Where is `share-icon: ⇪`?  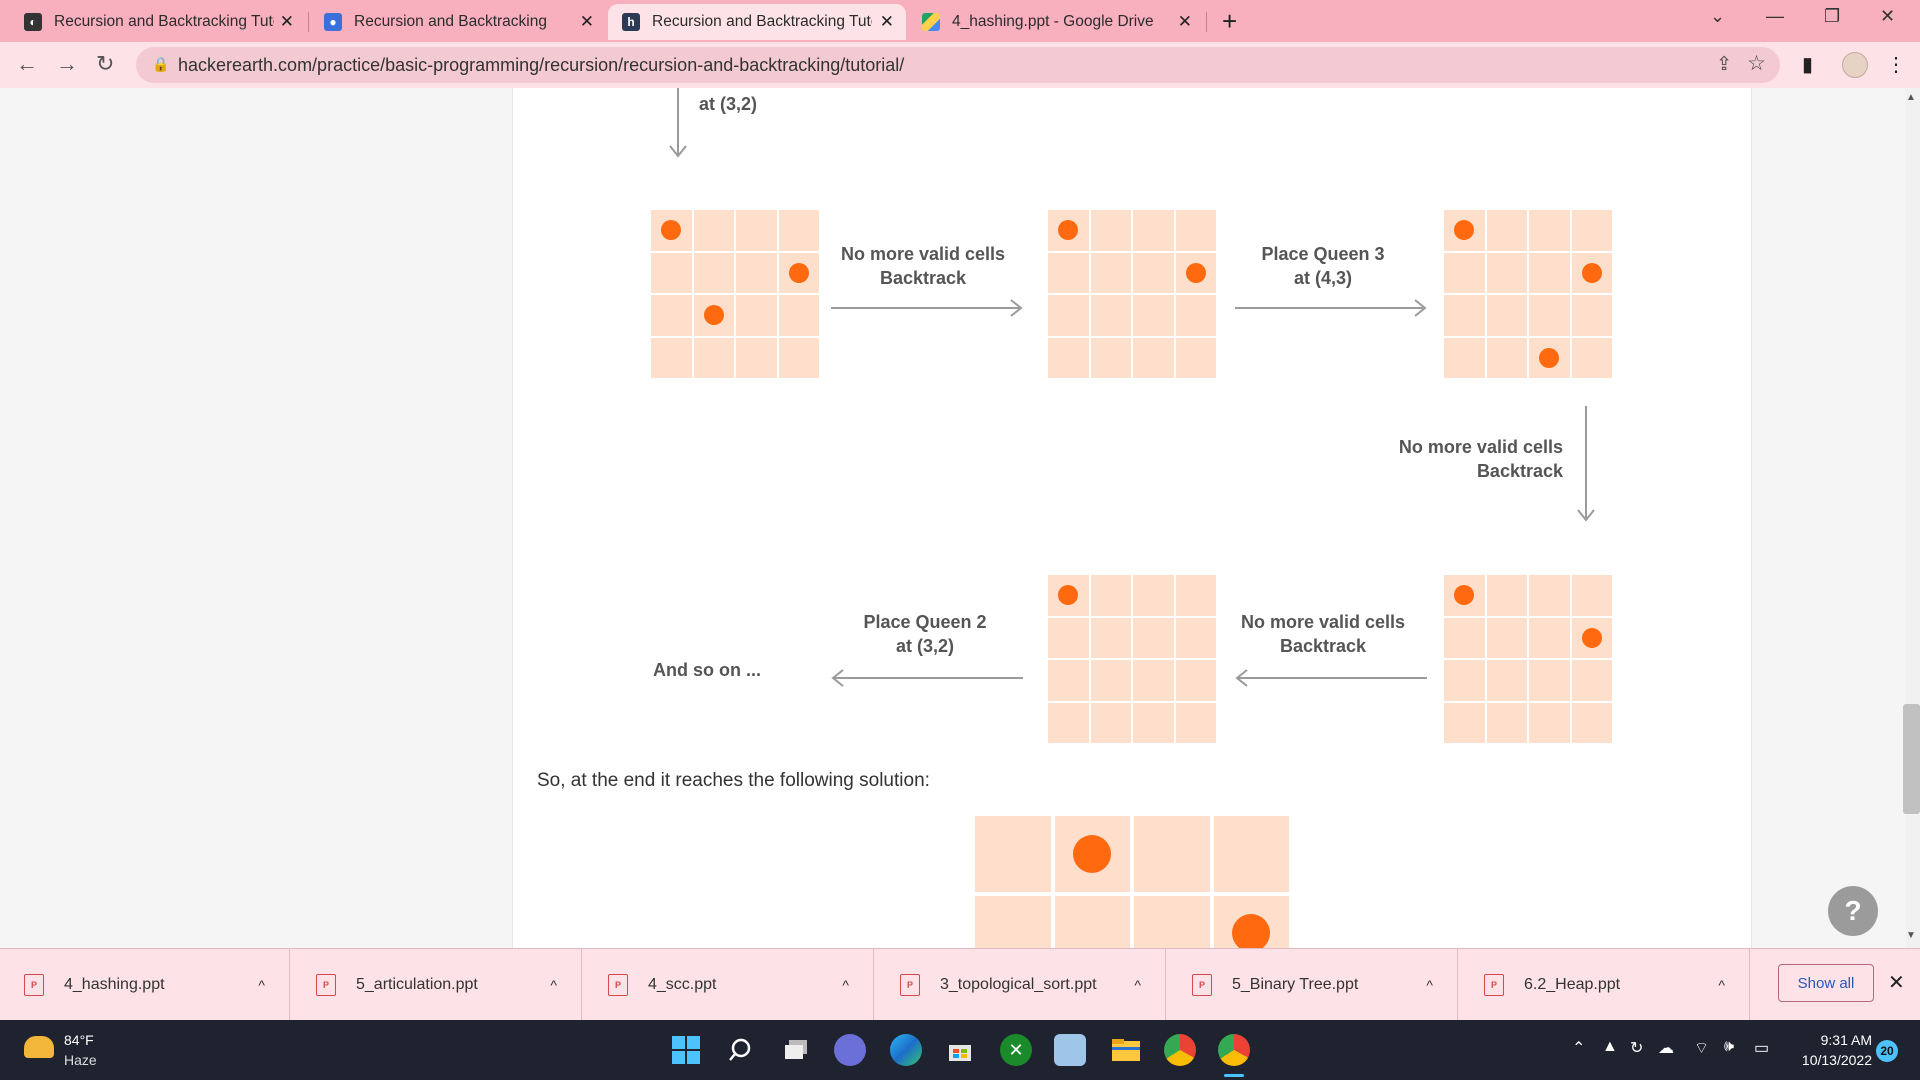
share-icon: ⇪ is located at coordinates (1724, 64).